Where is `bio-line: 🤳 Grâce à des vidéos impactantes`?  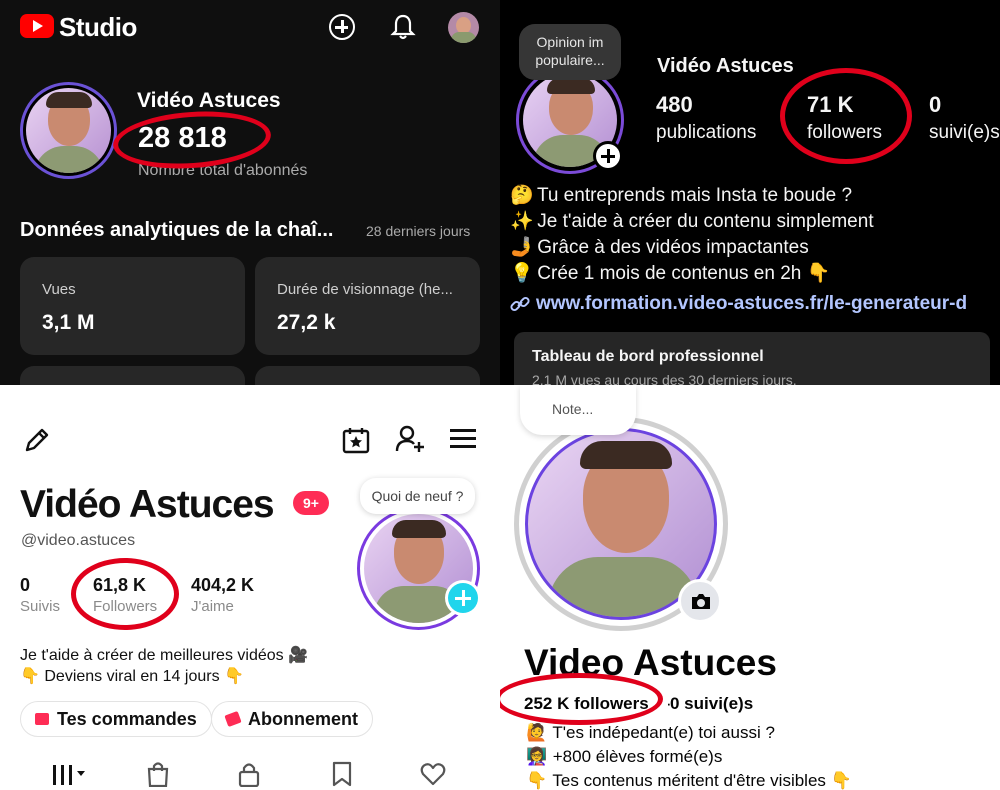
bio-line: 🤳 Grâce à des vidéos impactantes is located at coordinates (659, 247).